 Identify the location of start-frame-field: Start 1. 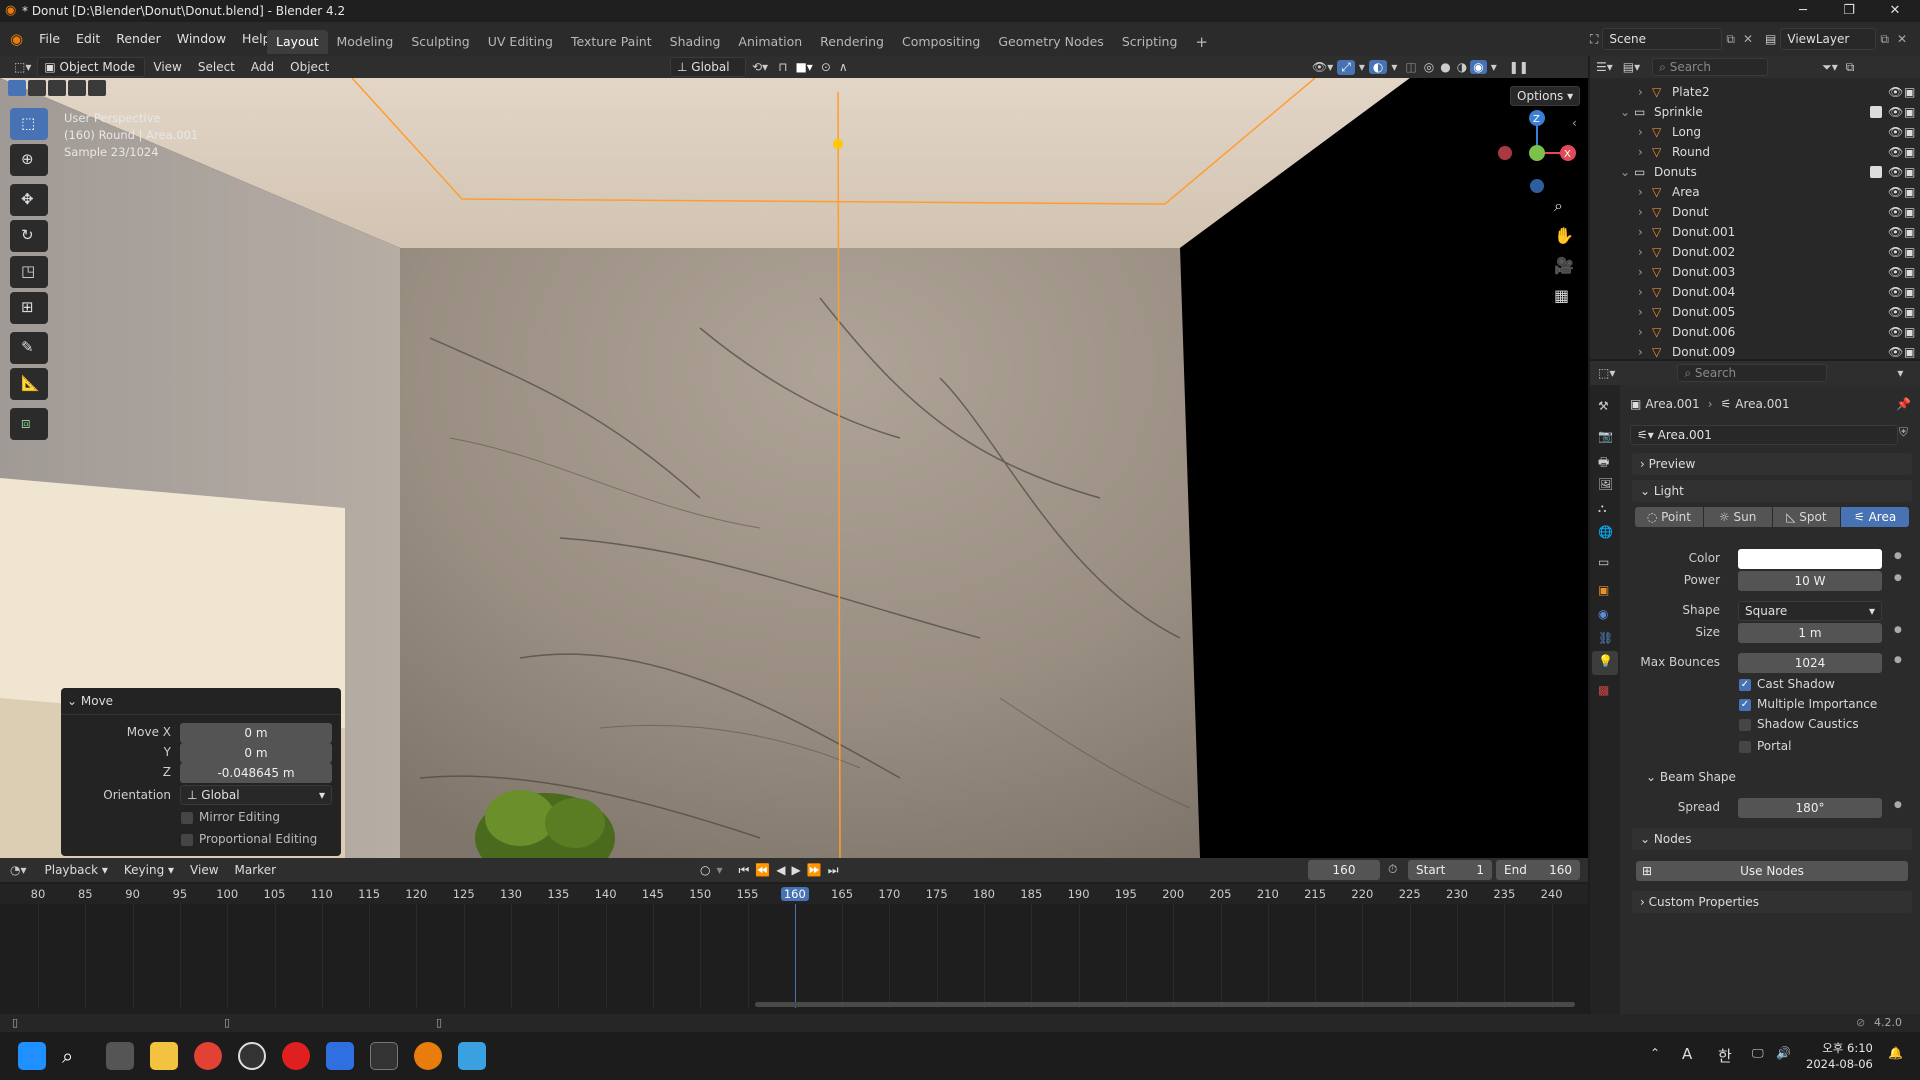
(1450, 870).